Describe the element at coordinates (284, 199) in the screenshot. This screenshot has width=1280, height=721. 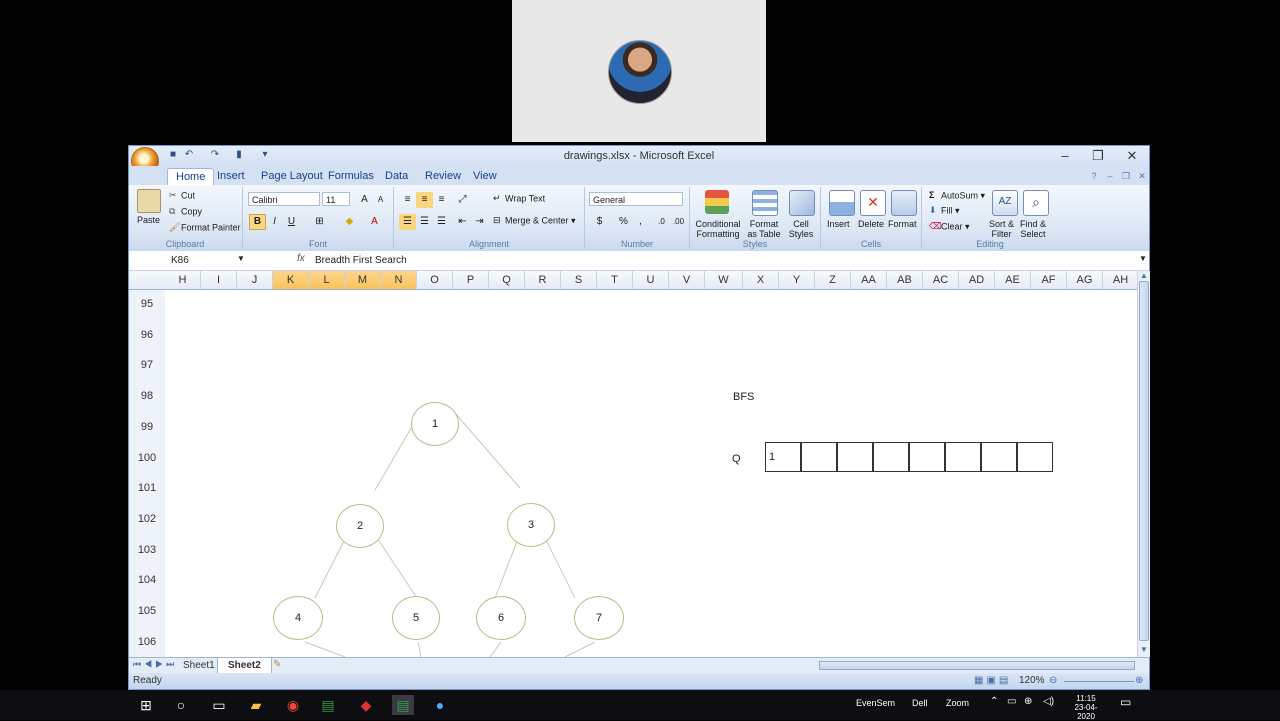
I see `font-name-select: Calibri` at that location.